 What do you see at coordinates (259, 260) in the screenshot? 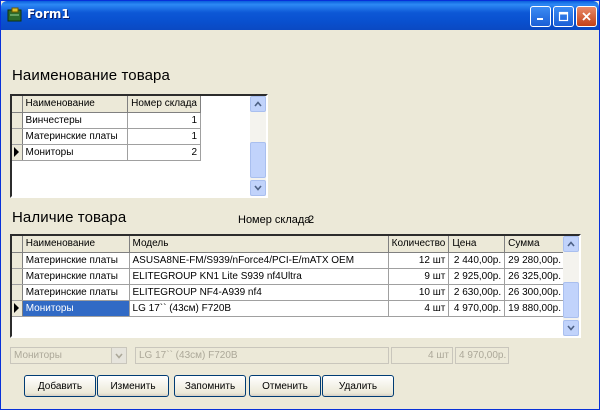
I see `cell-model: ASUSA8NE-FM/S939/nForce4/PCI-E/mATX OEM` at bounding box center [259, 260].